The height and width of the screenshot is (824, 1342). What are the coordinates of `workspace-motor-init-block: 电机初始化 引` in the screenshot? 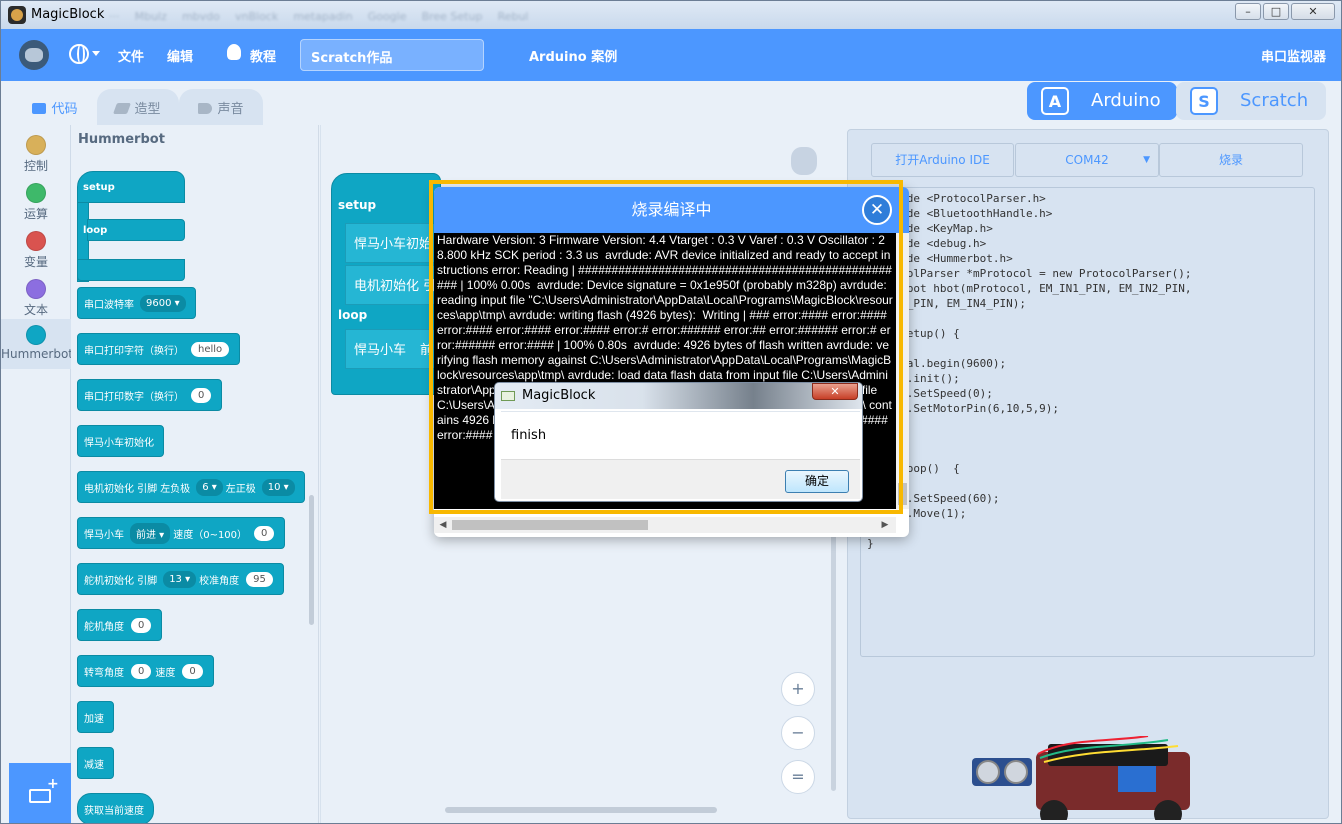 It's located at (393, 285).